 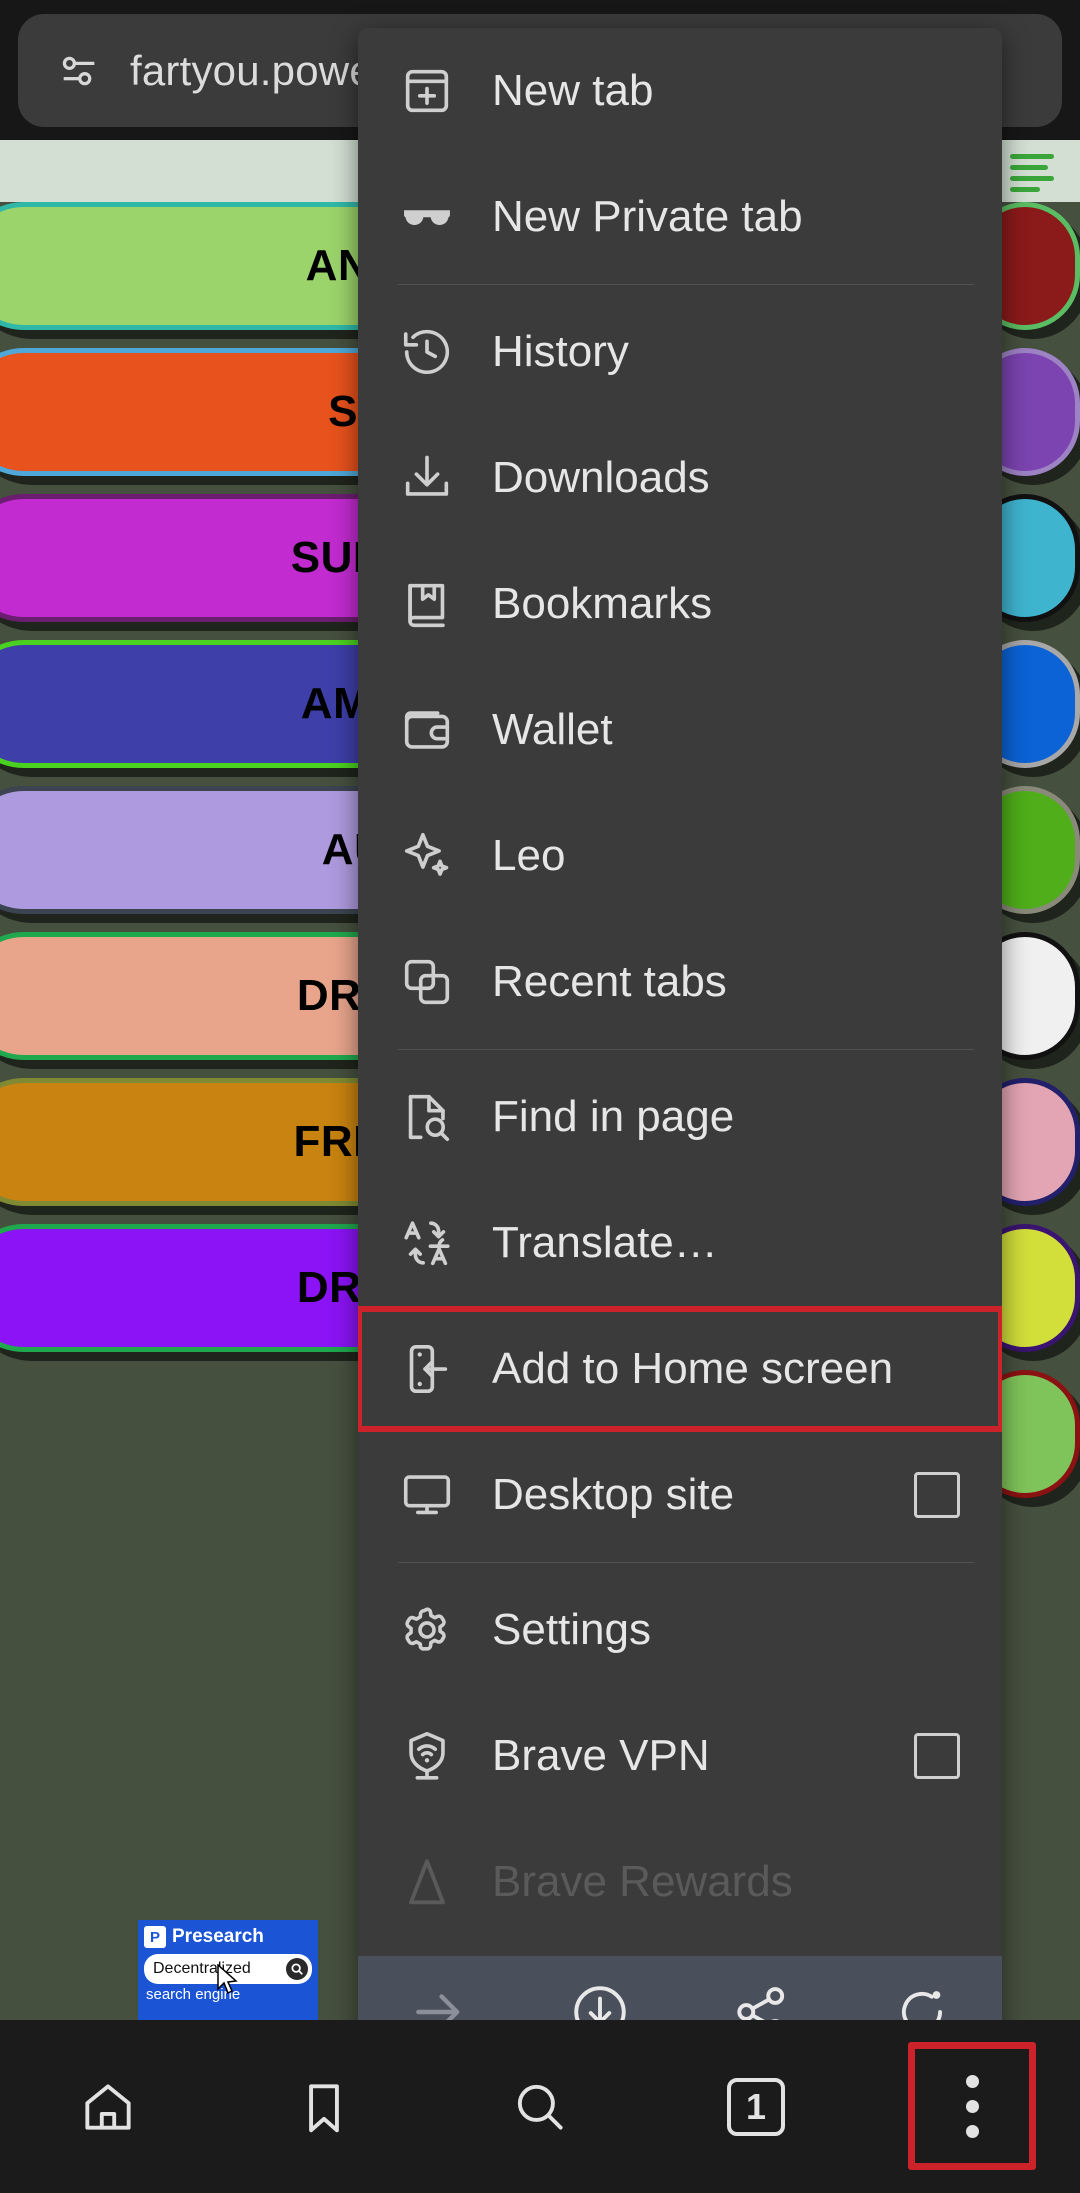 What do you see at coordinates (427, 1117) in the screenshot?
I see `find-in-page-icon` at bounding box center [427, 1117].